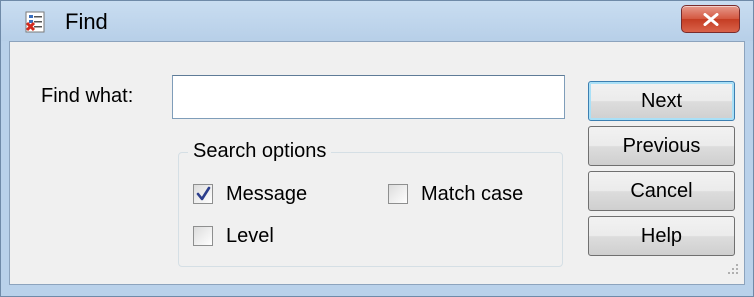 The width and height of the screenshot is (754, 297). Describe the element at coordinates (661, 101) in the screenshot. I see `next-button: Next` at that location.